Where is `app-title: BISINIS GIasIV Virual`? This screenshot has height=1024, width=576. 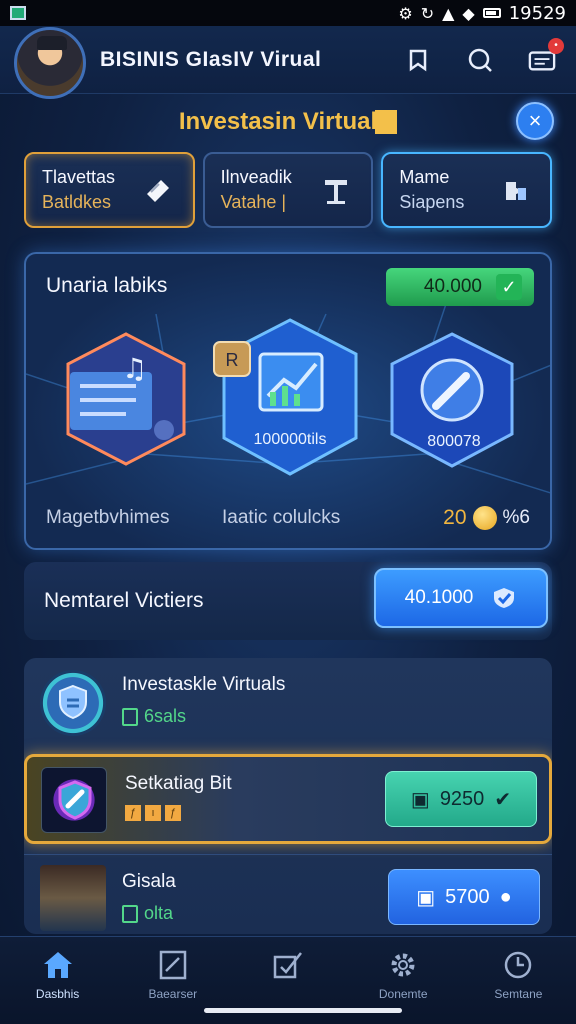 app-title: BISINIS GIasIV Virual is located at coordinates (211, 59).